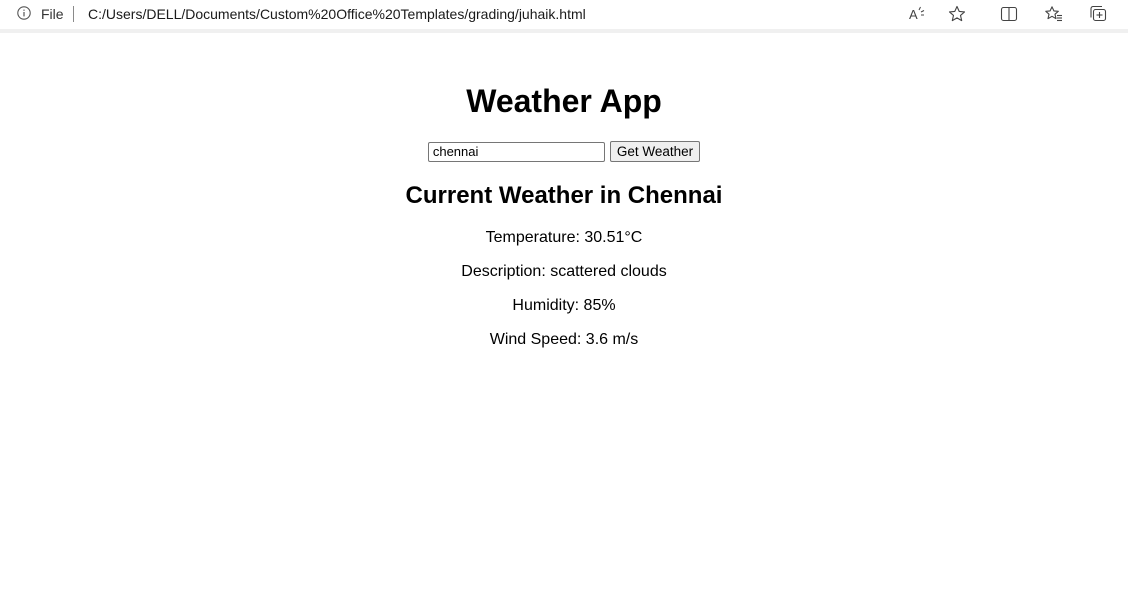  Describe the element at coordinates (73, 14) in the screenshot. I see `address-divider` at that location.